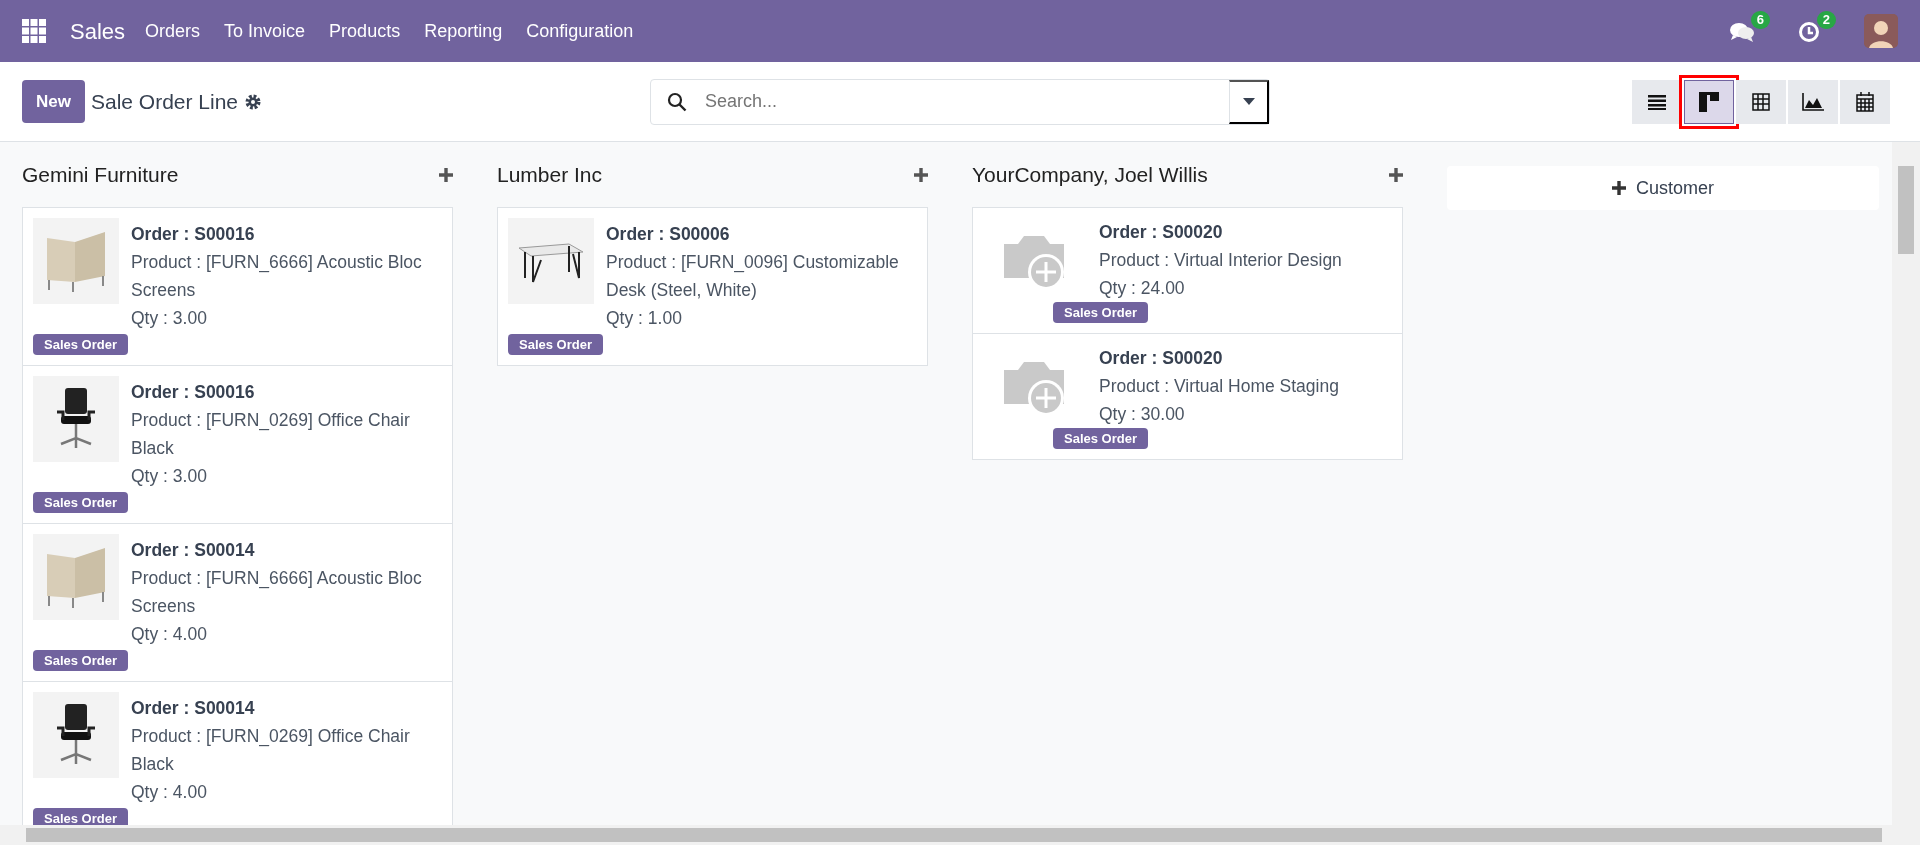  What do you see at coordinates (668, 234) in the screenshot?
I see `order-number: Order : S00006` at bounding box center [668, 234].